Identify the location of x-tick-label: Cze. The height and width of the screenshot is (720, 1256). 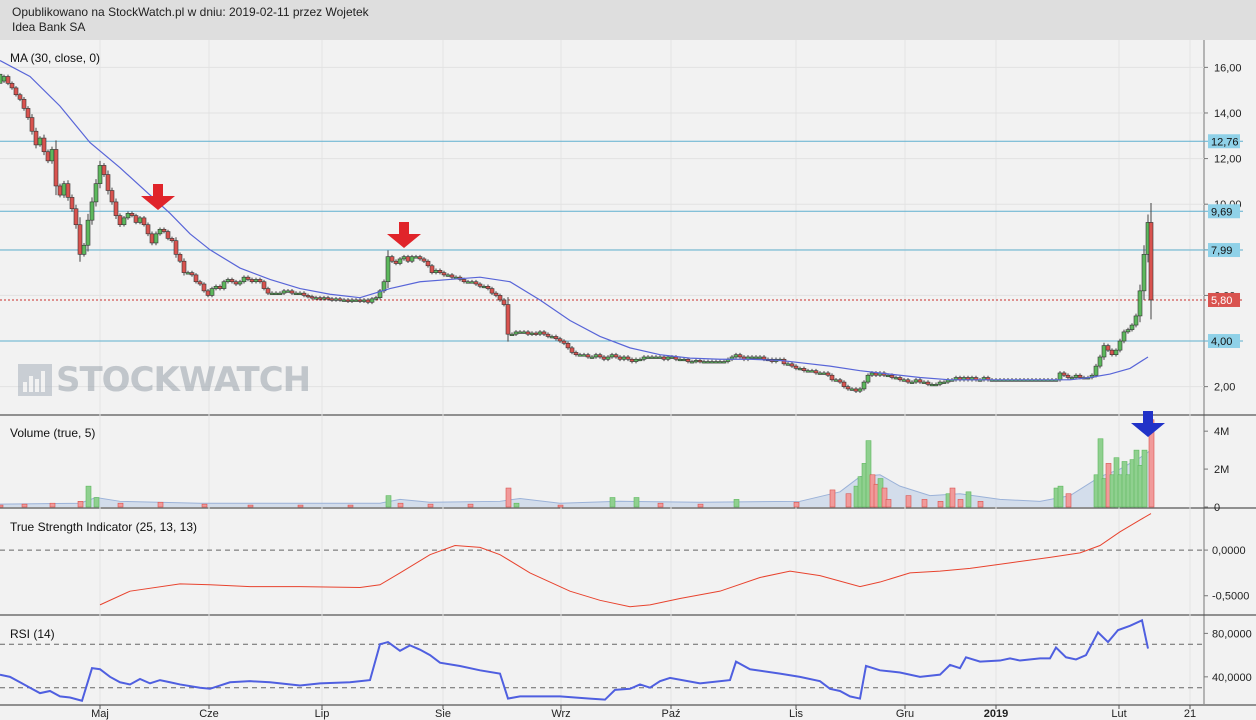
(209, 714).